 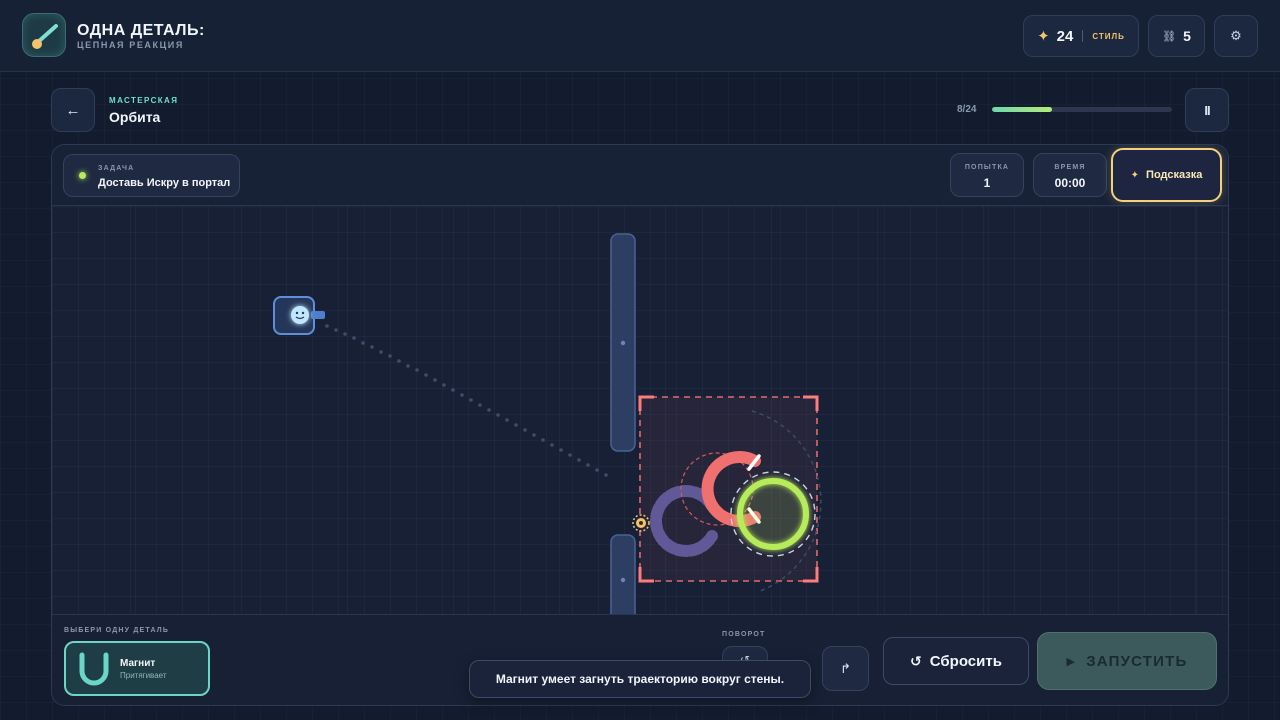 I want to click on stars-value: 24, so click(x=1065, y=36).